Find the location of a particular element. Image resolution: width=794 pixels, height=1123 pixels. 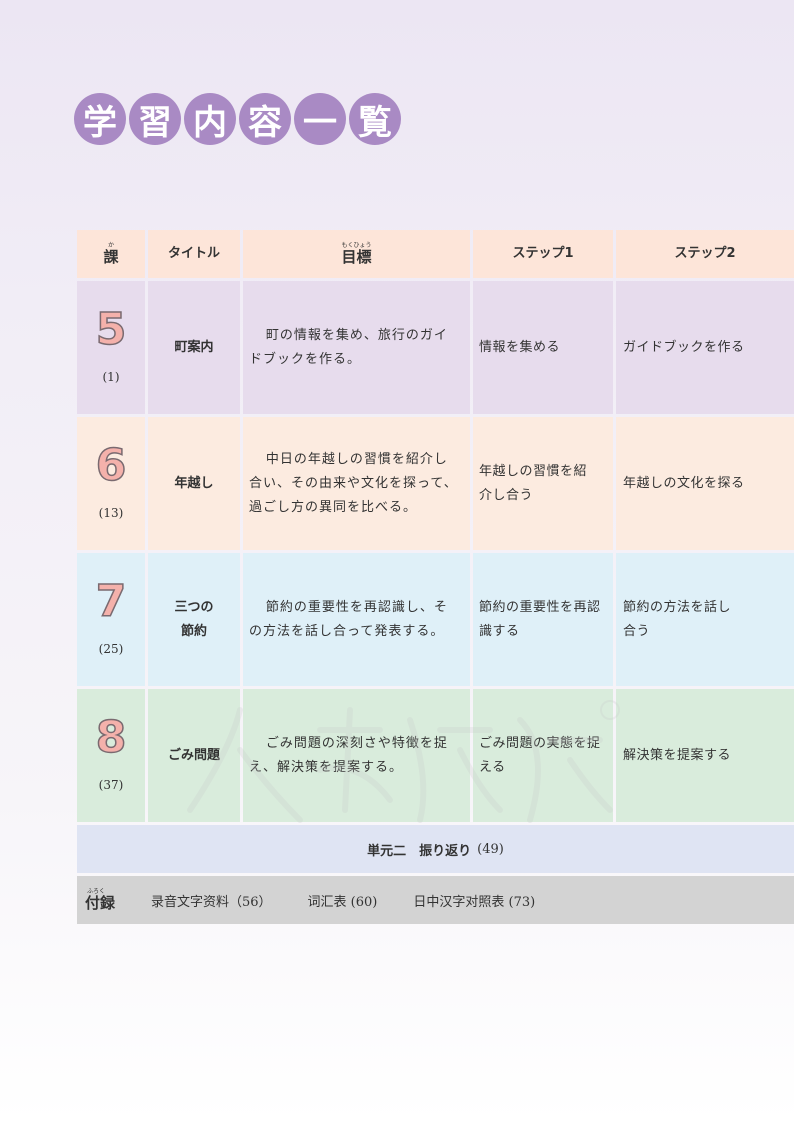

goal-line: の方法を話し合って発表する。 is located at coordinates (347, 631).